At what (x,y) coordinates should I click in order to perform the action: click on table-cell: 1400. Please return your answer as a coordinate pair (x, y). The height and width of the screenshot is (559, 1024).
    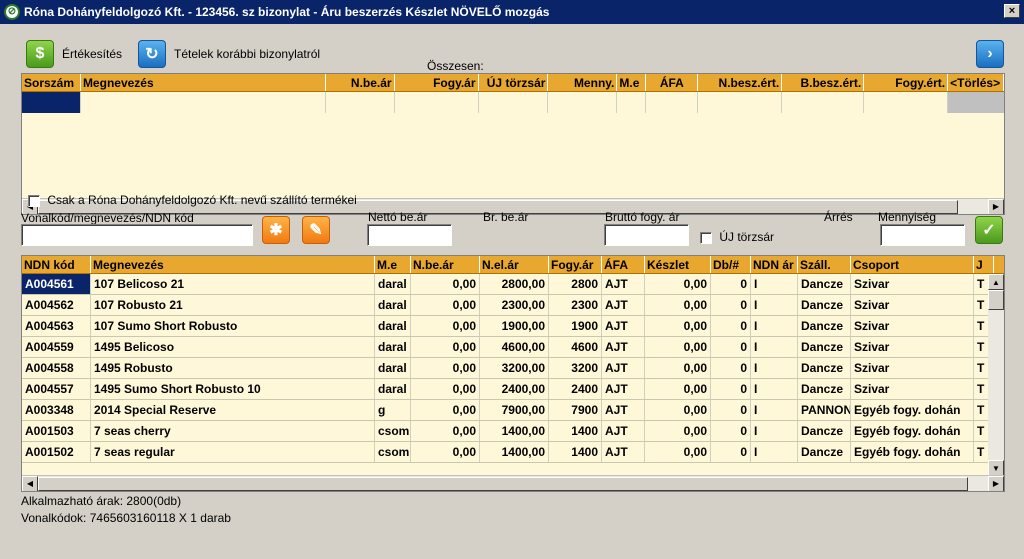
    Looking at the image, I should click on (575, 431).